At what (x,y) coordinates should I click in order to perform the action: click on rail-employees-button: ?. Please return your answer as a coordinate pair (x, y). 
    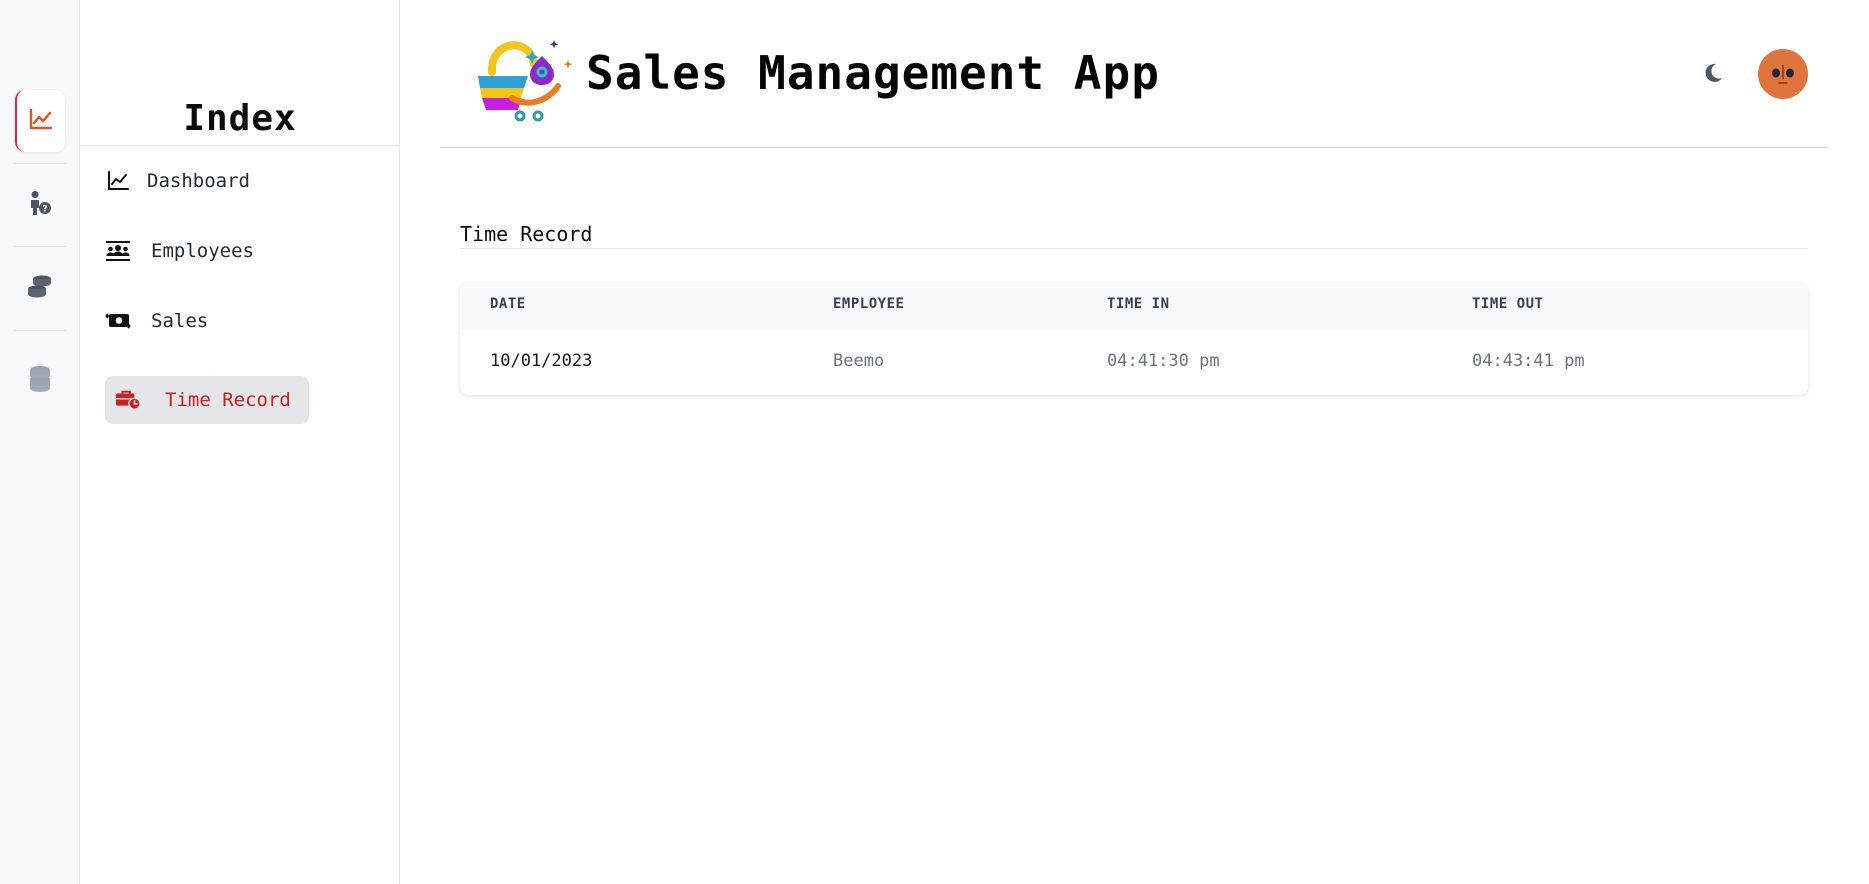
    Looking at the image, I should click on (40, 205).